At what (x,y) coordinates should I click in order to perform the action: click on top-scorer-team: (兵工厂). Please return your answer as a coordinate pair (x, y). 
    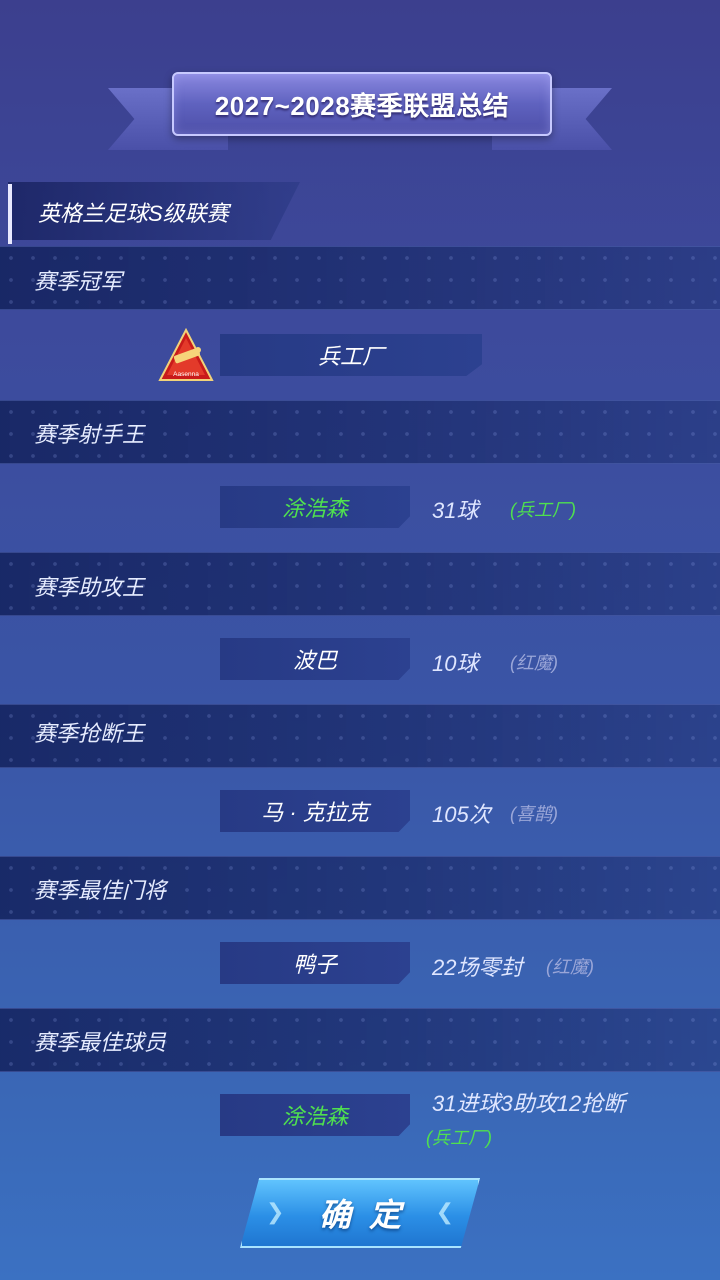
    Looking at the image, I should click on (543, 510).